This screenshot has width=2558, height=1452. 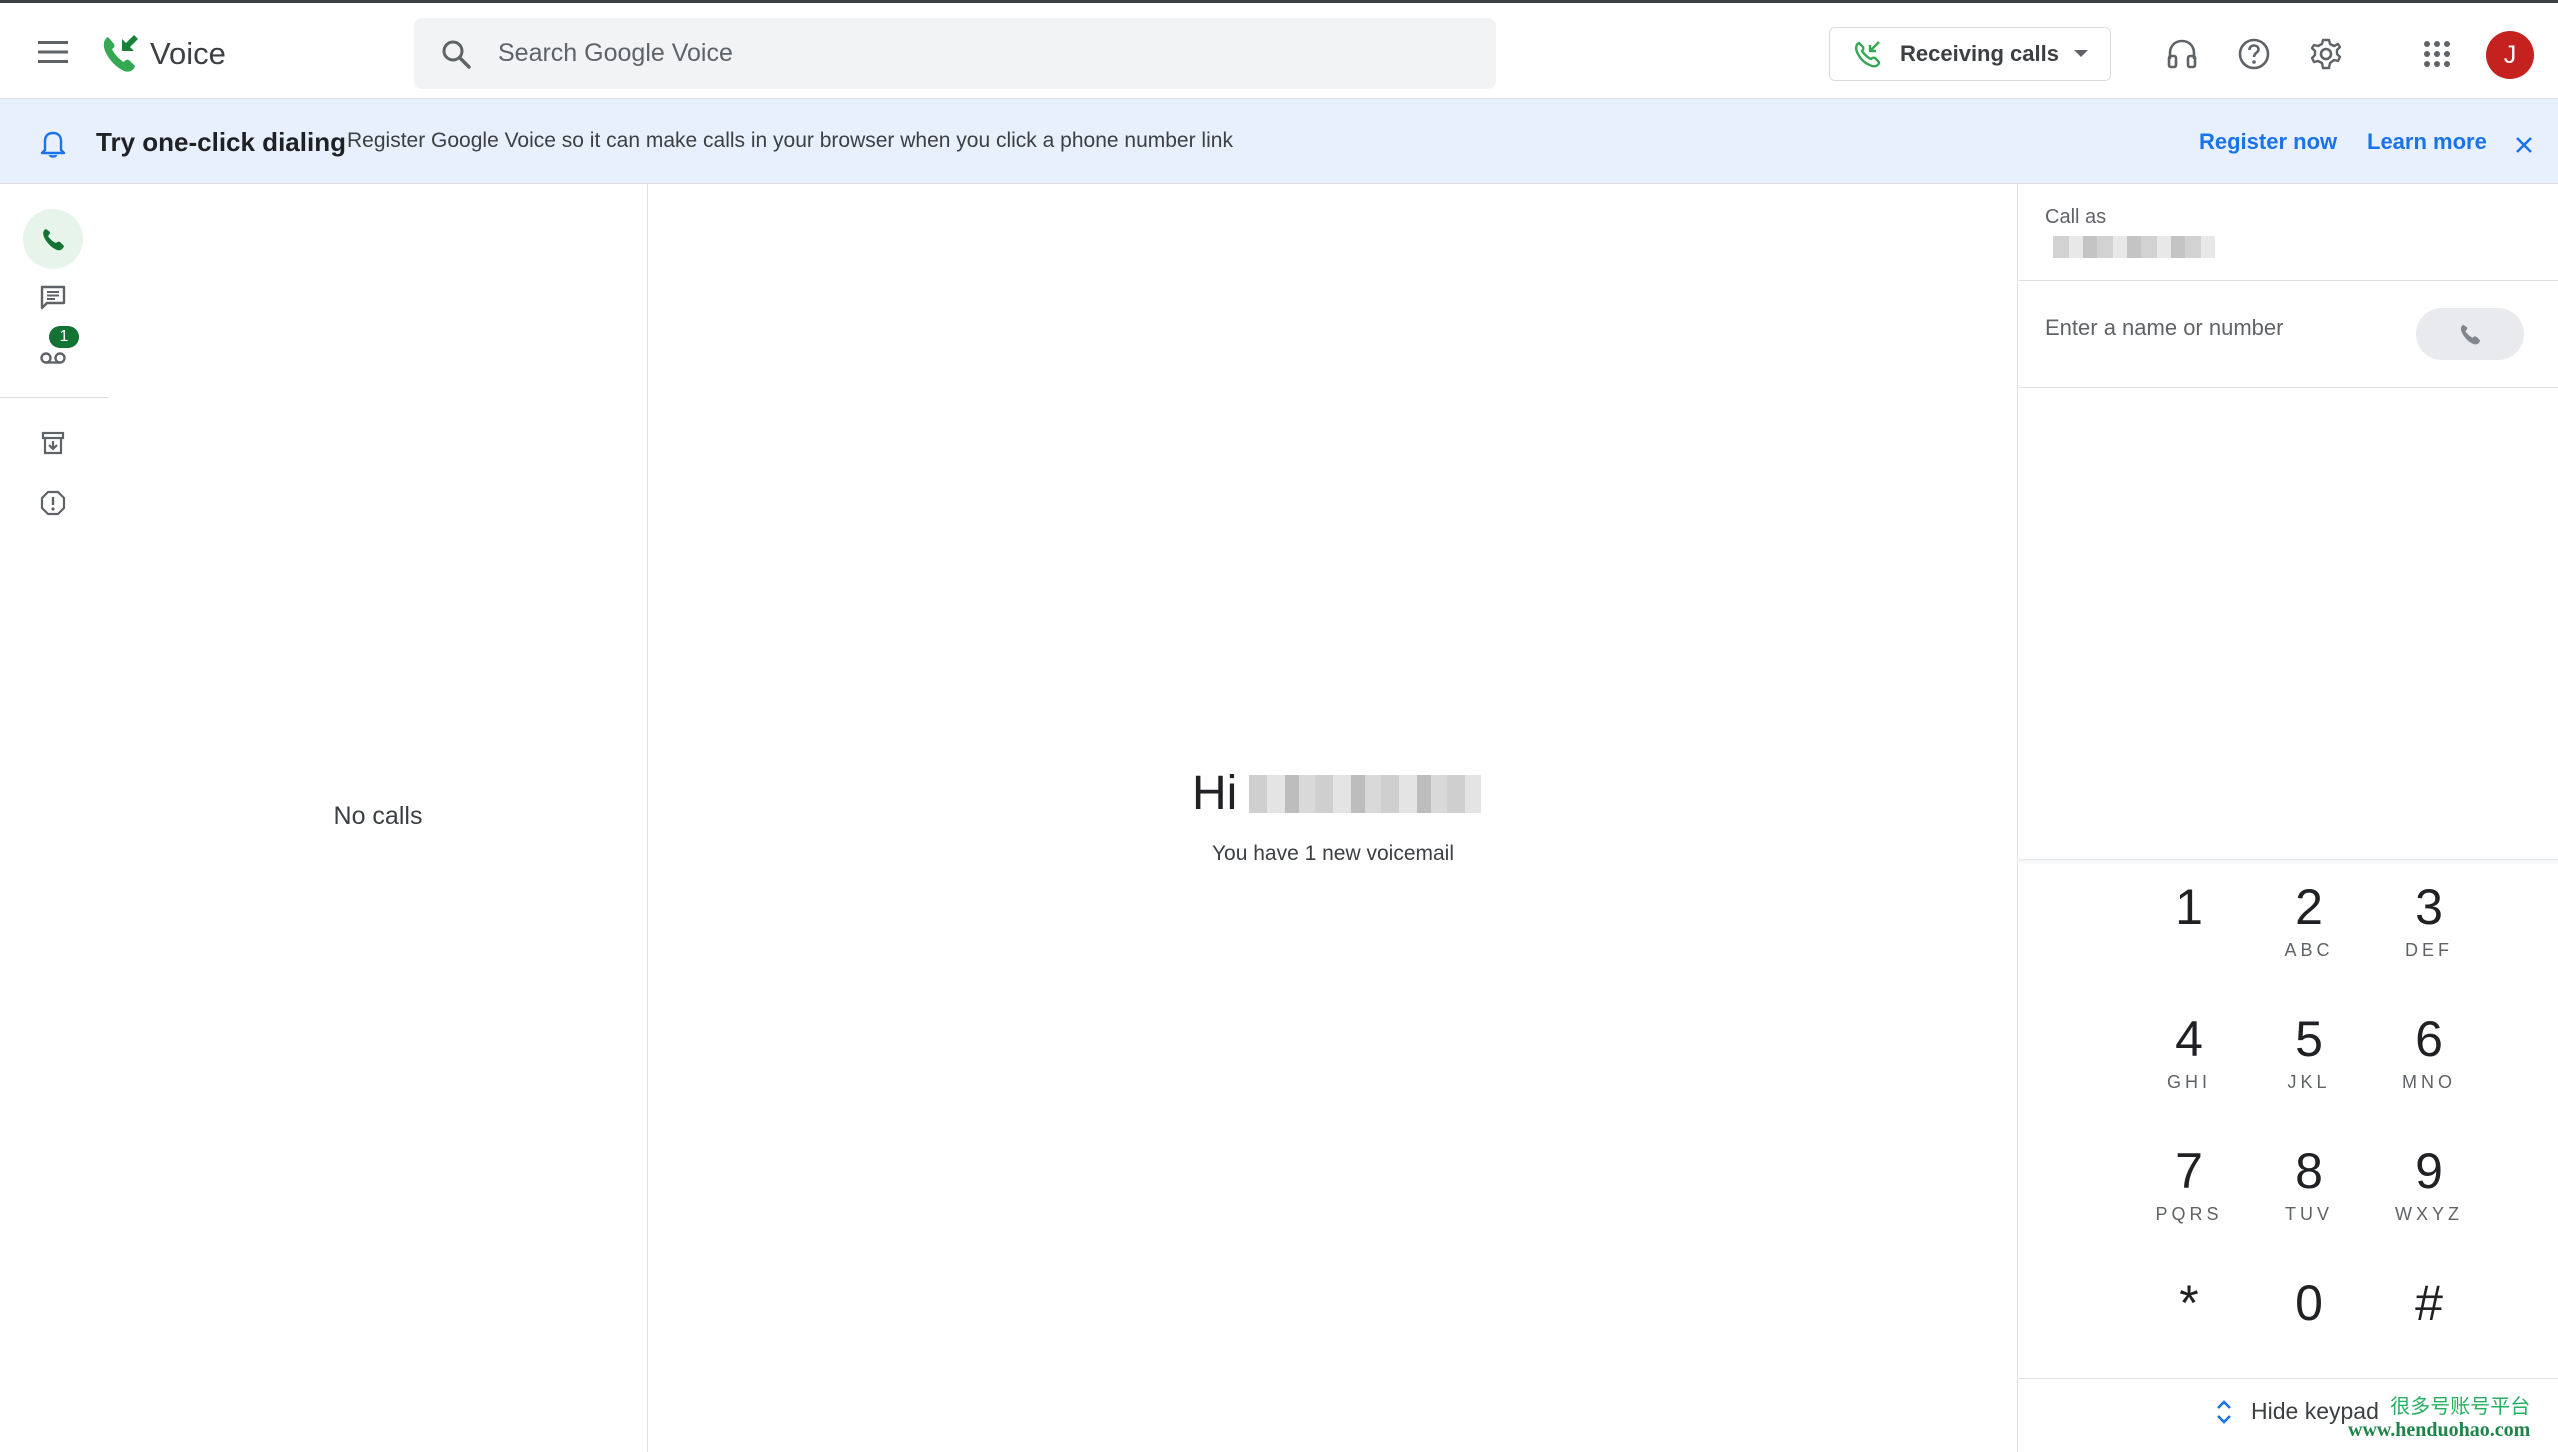 I want to click on help-icon, so click(x=2254, y=54).